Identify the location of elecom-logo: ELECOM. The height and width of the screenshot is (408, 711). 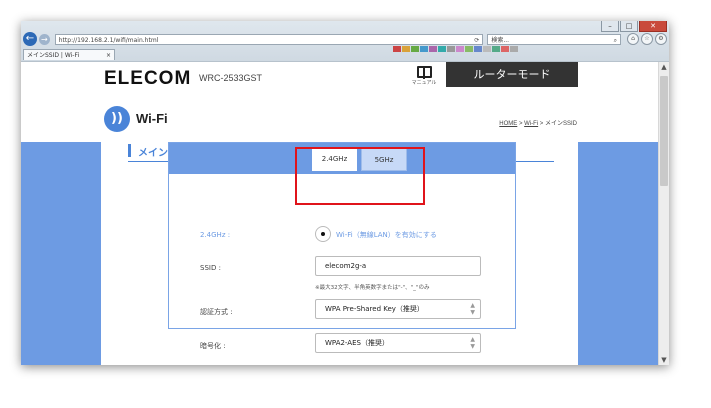
(148, 78).